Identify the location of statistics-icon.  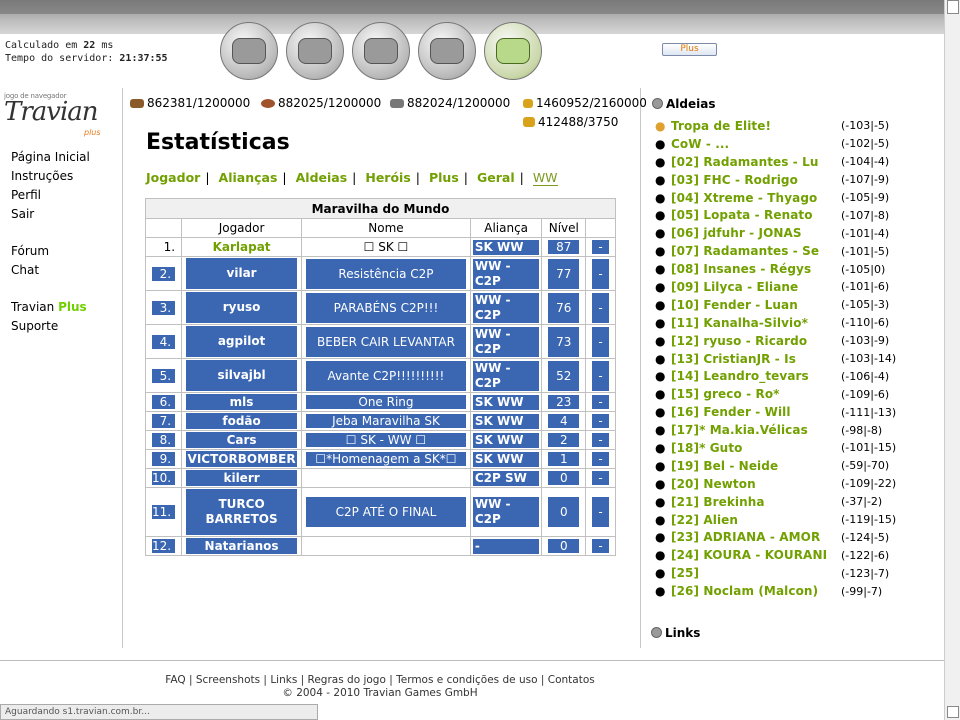
(447, 51).